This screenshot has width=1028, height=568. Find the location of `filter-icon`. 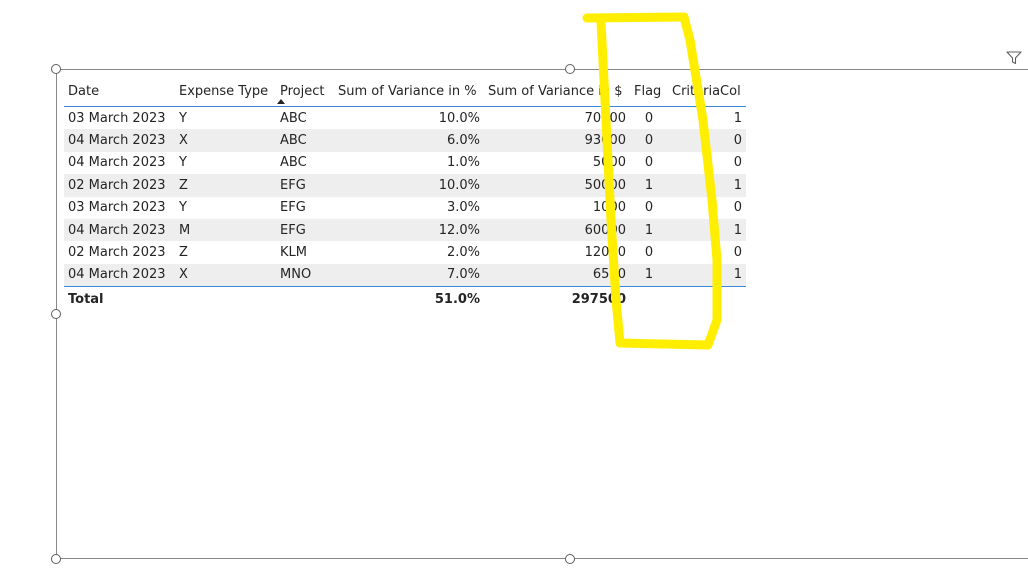

filter-icon is located at coordinates (1014, 58).